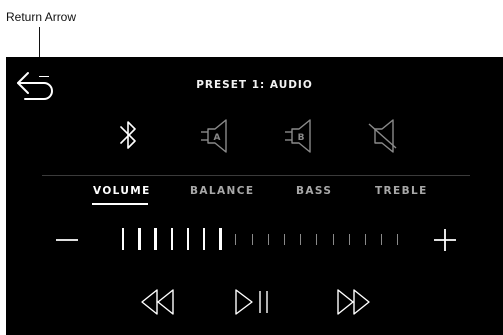 Image resolution: width=503 pixels, height=335 pixels. I want to click on active-tab-underline, so click(120, 204).